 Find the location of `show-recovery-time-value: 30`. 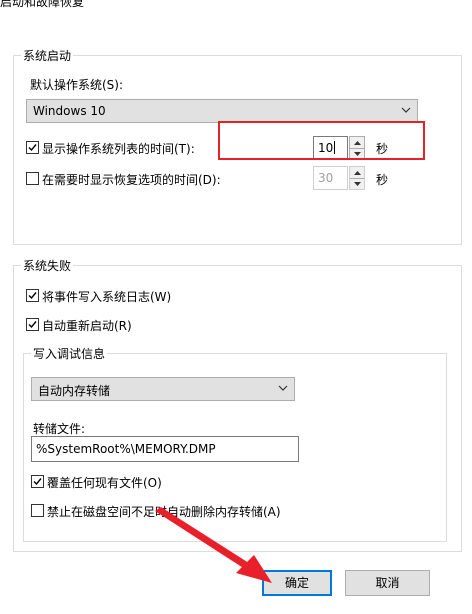

show-recovery-time-value: 30 is located at coordinates (326, 178).